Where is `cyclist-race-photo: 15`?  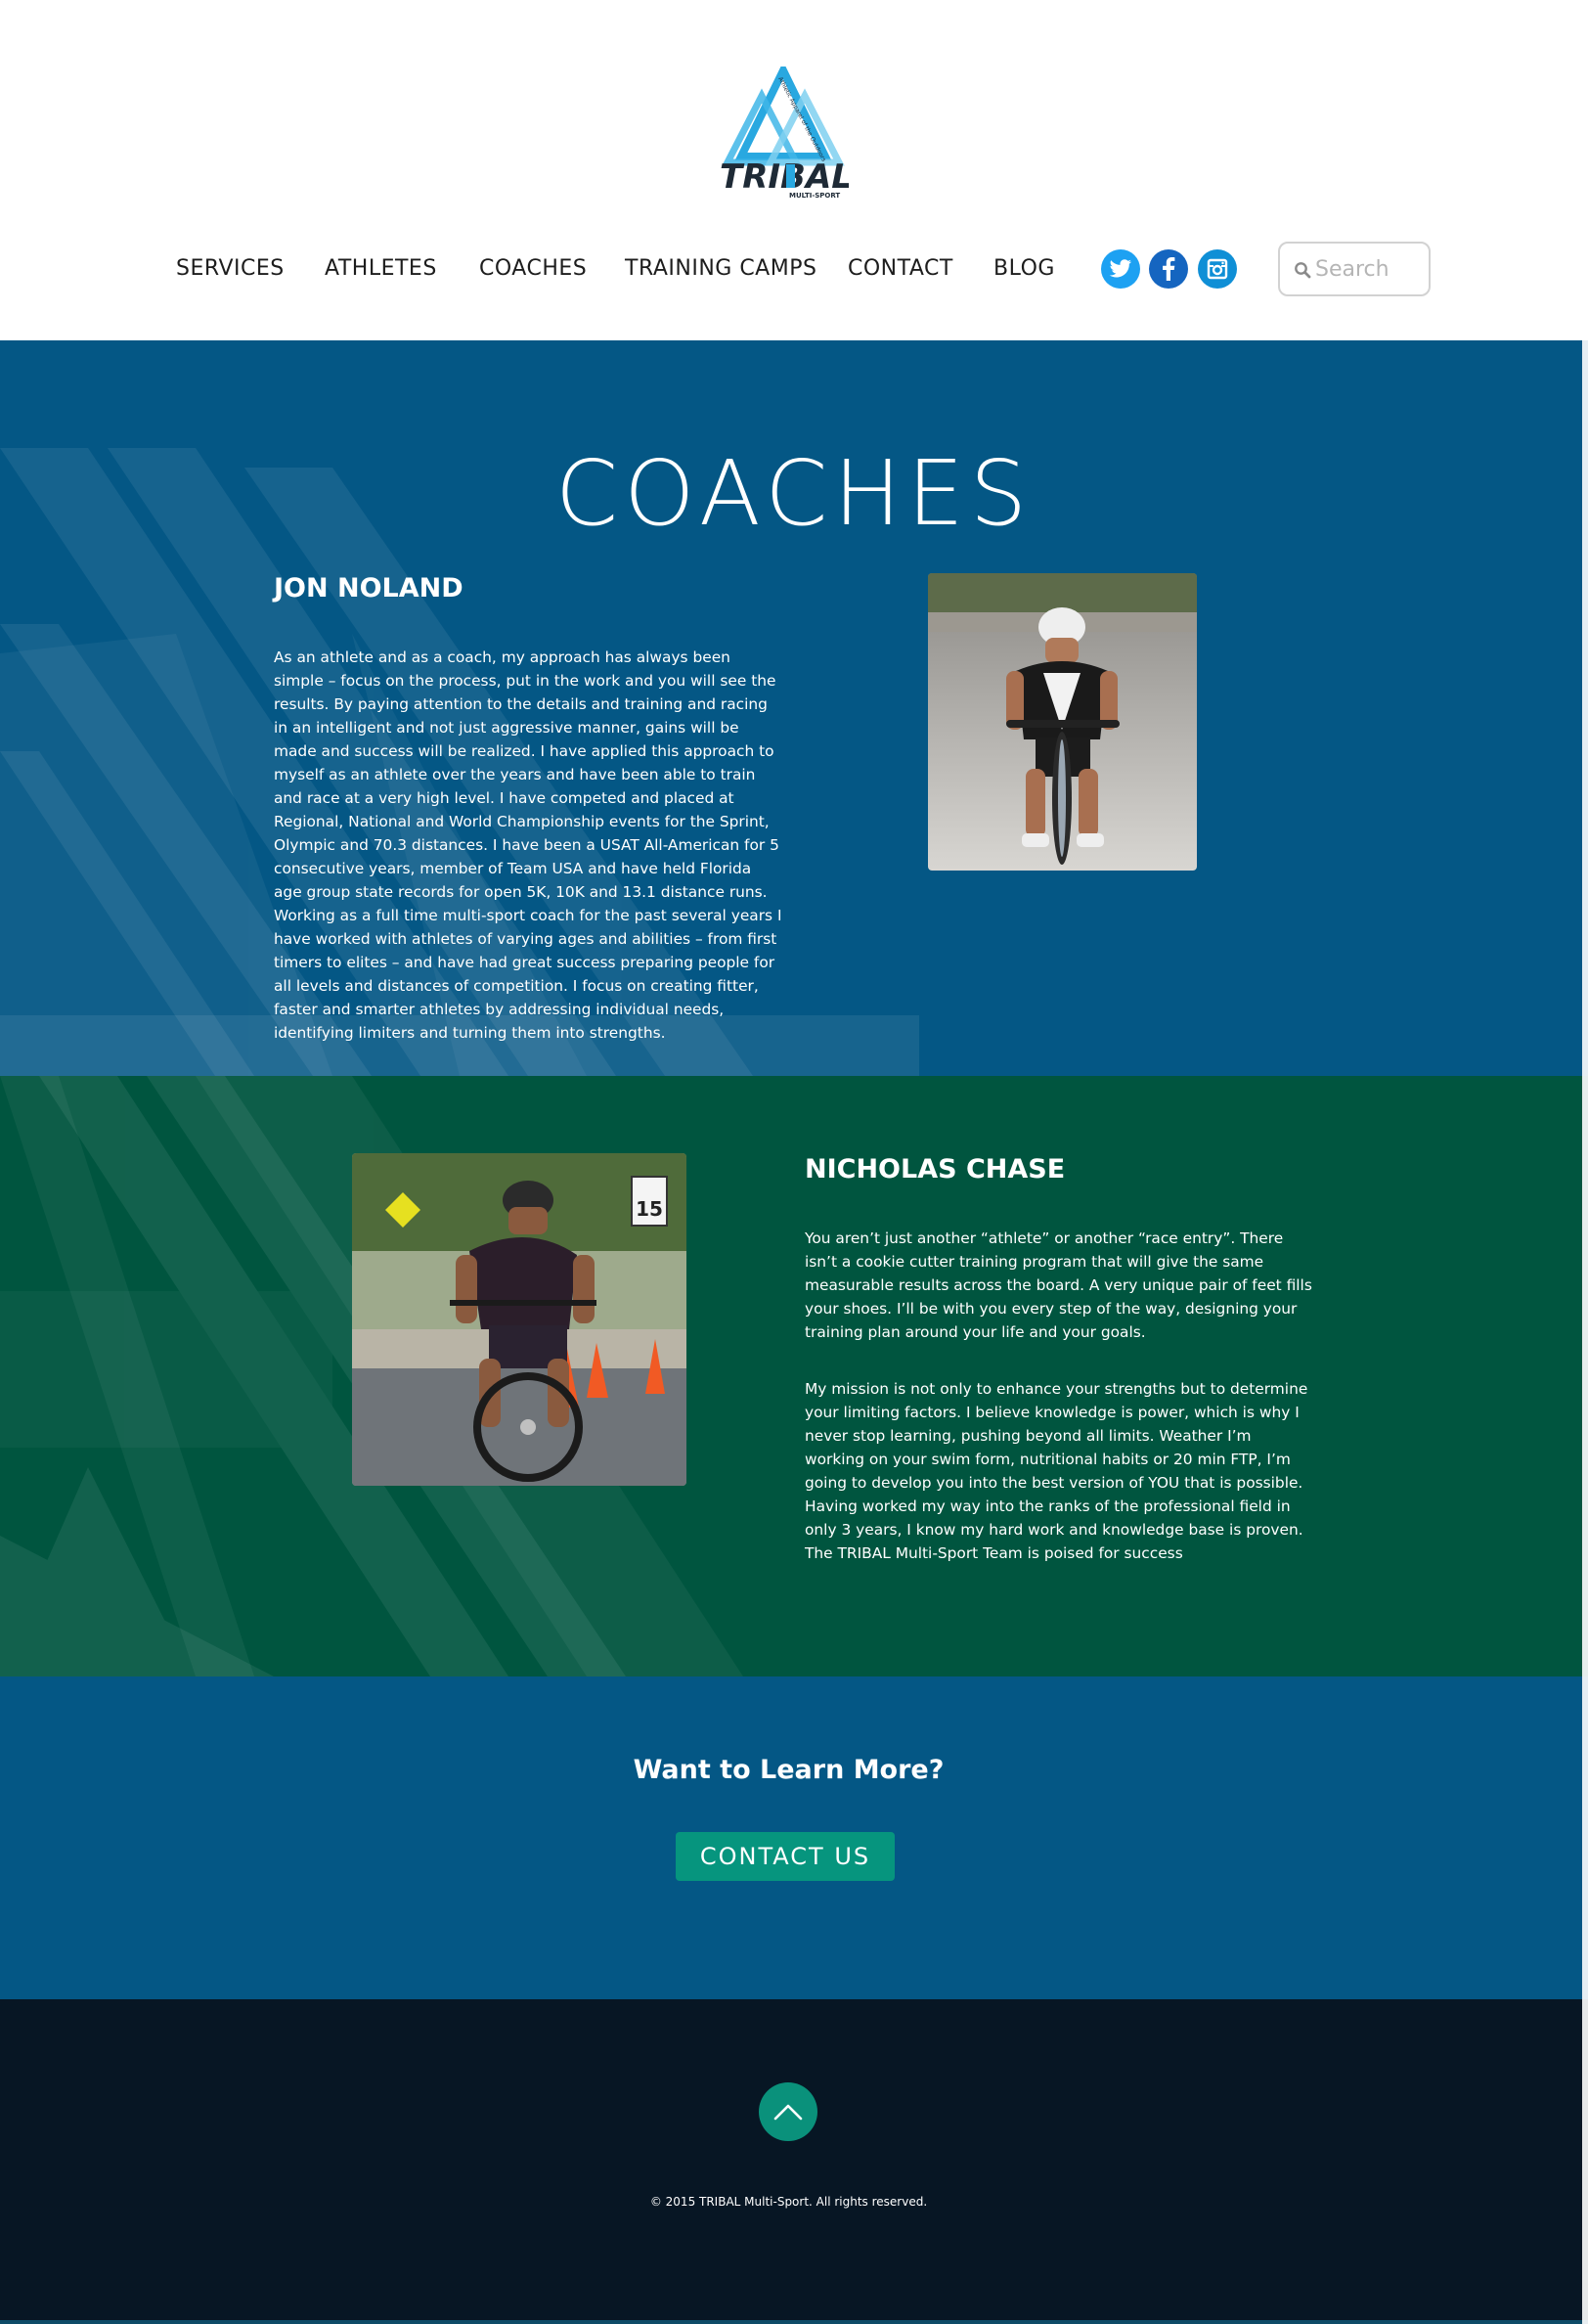
cyclist-race-photo: 15 is located at coordinates (519, 1319).